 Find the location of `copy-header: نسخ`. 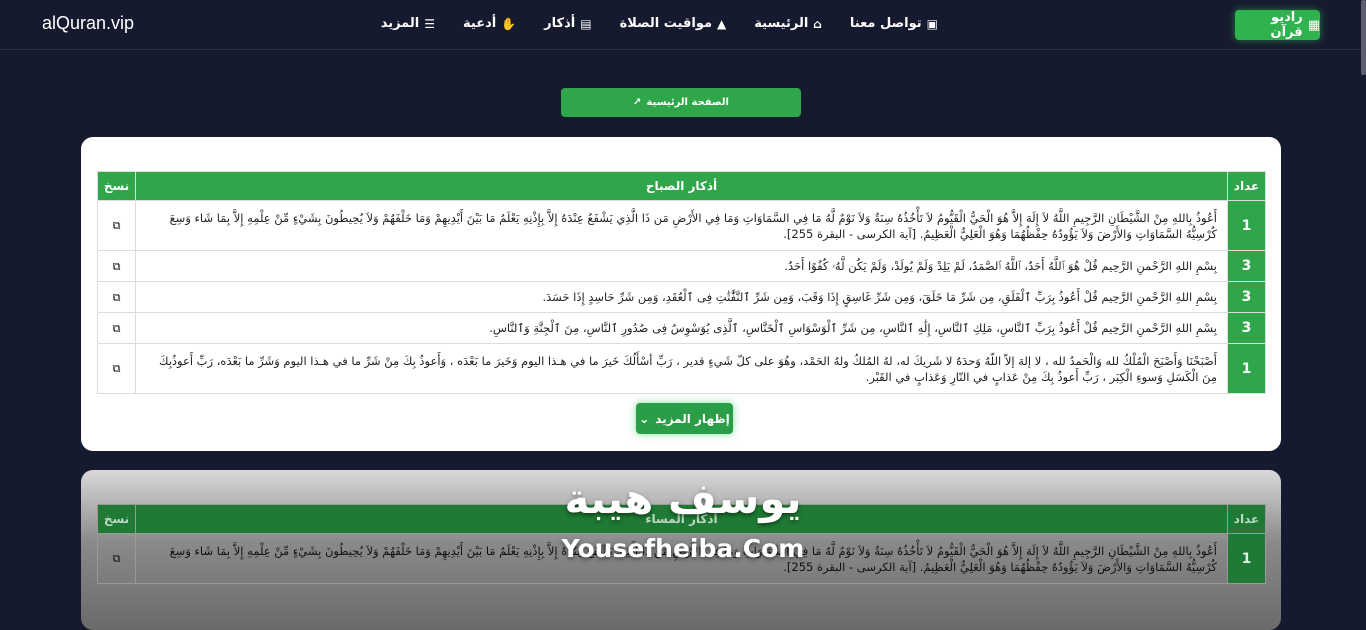

copy-header: نسخ is located at coordinates (116, 186).